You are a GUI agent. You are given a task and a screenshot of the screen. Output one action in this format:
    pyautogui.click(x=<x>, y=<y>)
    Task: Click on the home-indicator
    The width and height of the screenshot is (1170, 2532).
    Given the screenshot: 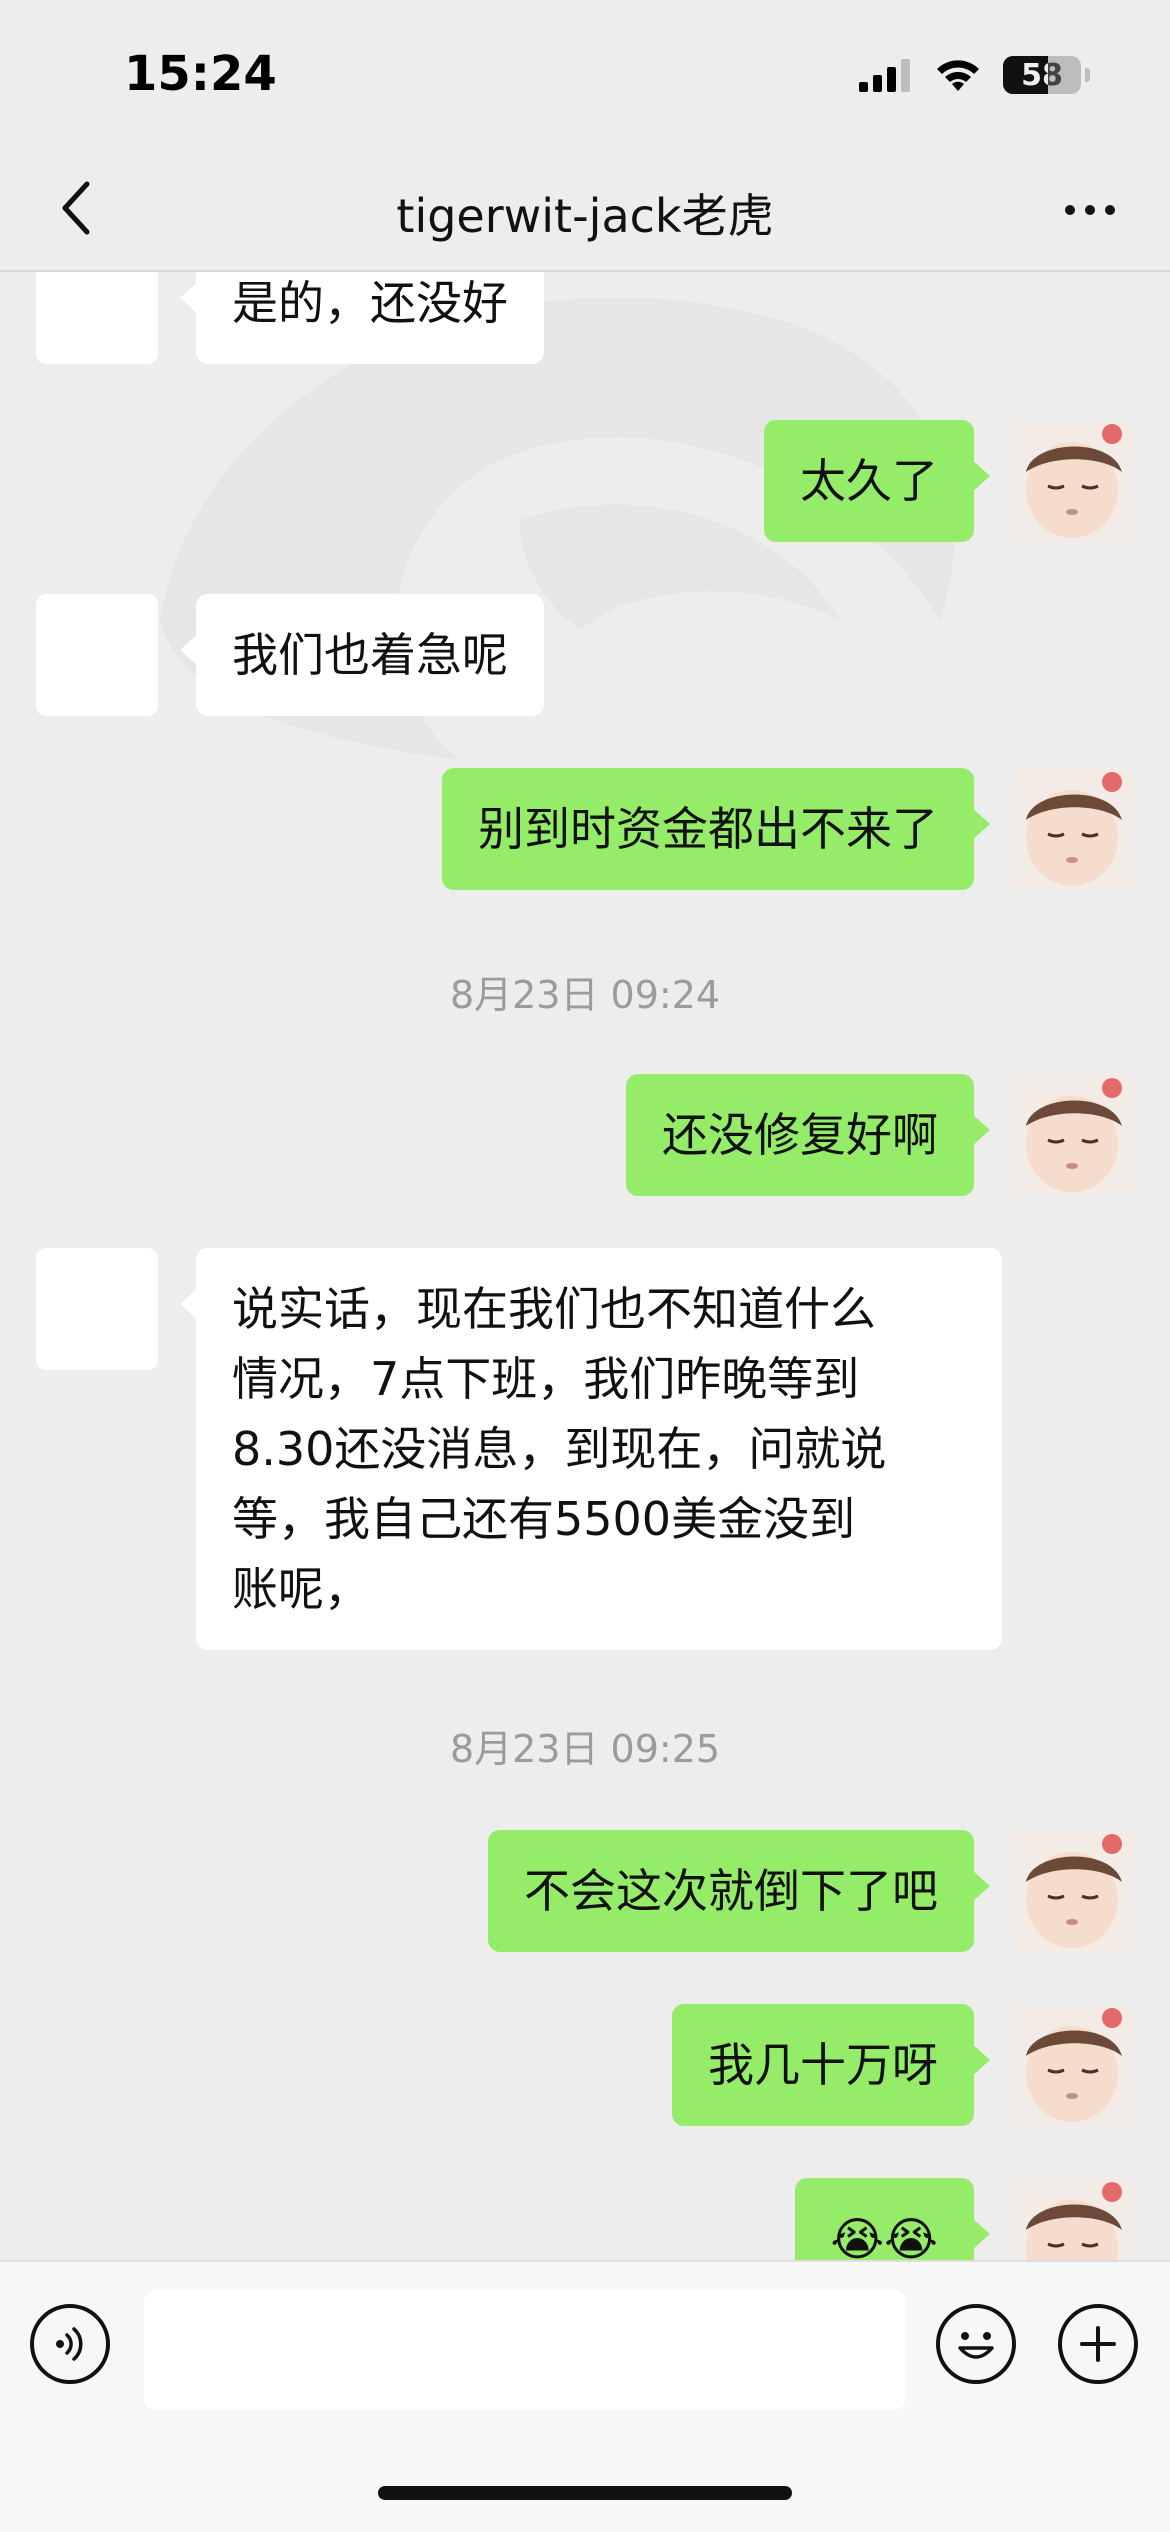 What is the action you would take?
    pyautogui.click(x=585, y=2493)
    